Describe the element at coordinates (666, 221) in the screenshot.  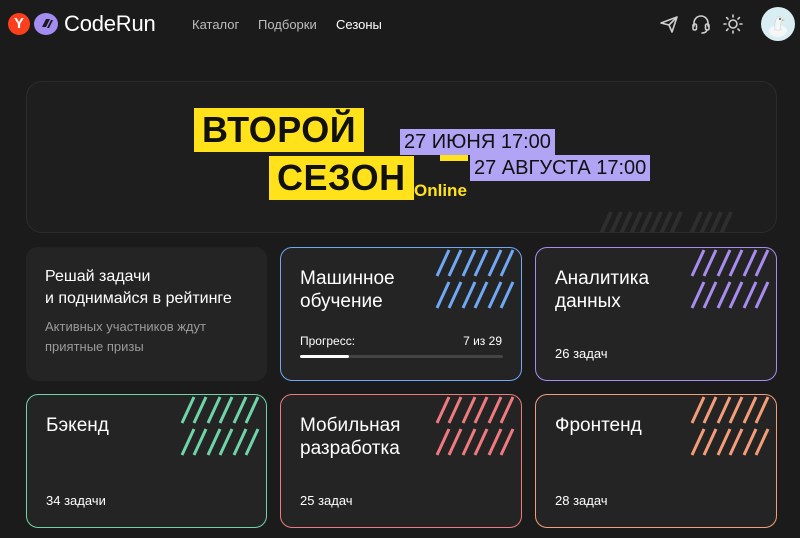
I see `banner-stripes-decoration` at that location.